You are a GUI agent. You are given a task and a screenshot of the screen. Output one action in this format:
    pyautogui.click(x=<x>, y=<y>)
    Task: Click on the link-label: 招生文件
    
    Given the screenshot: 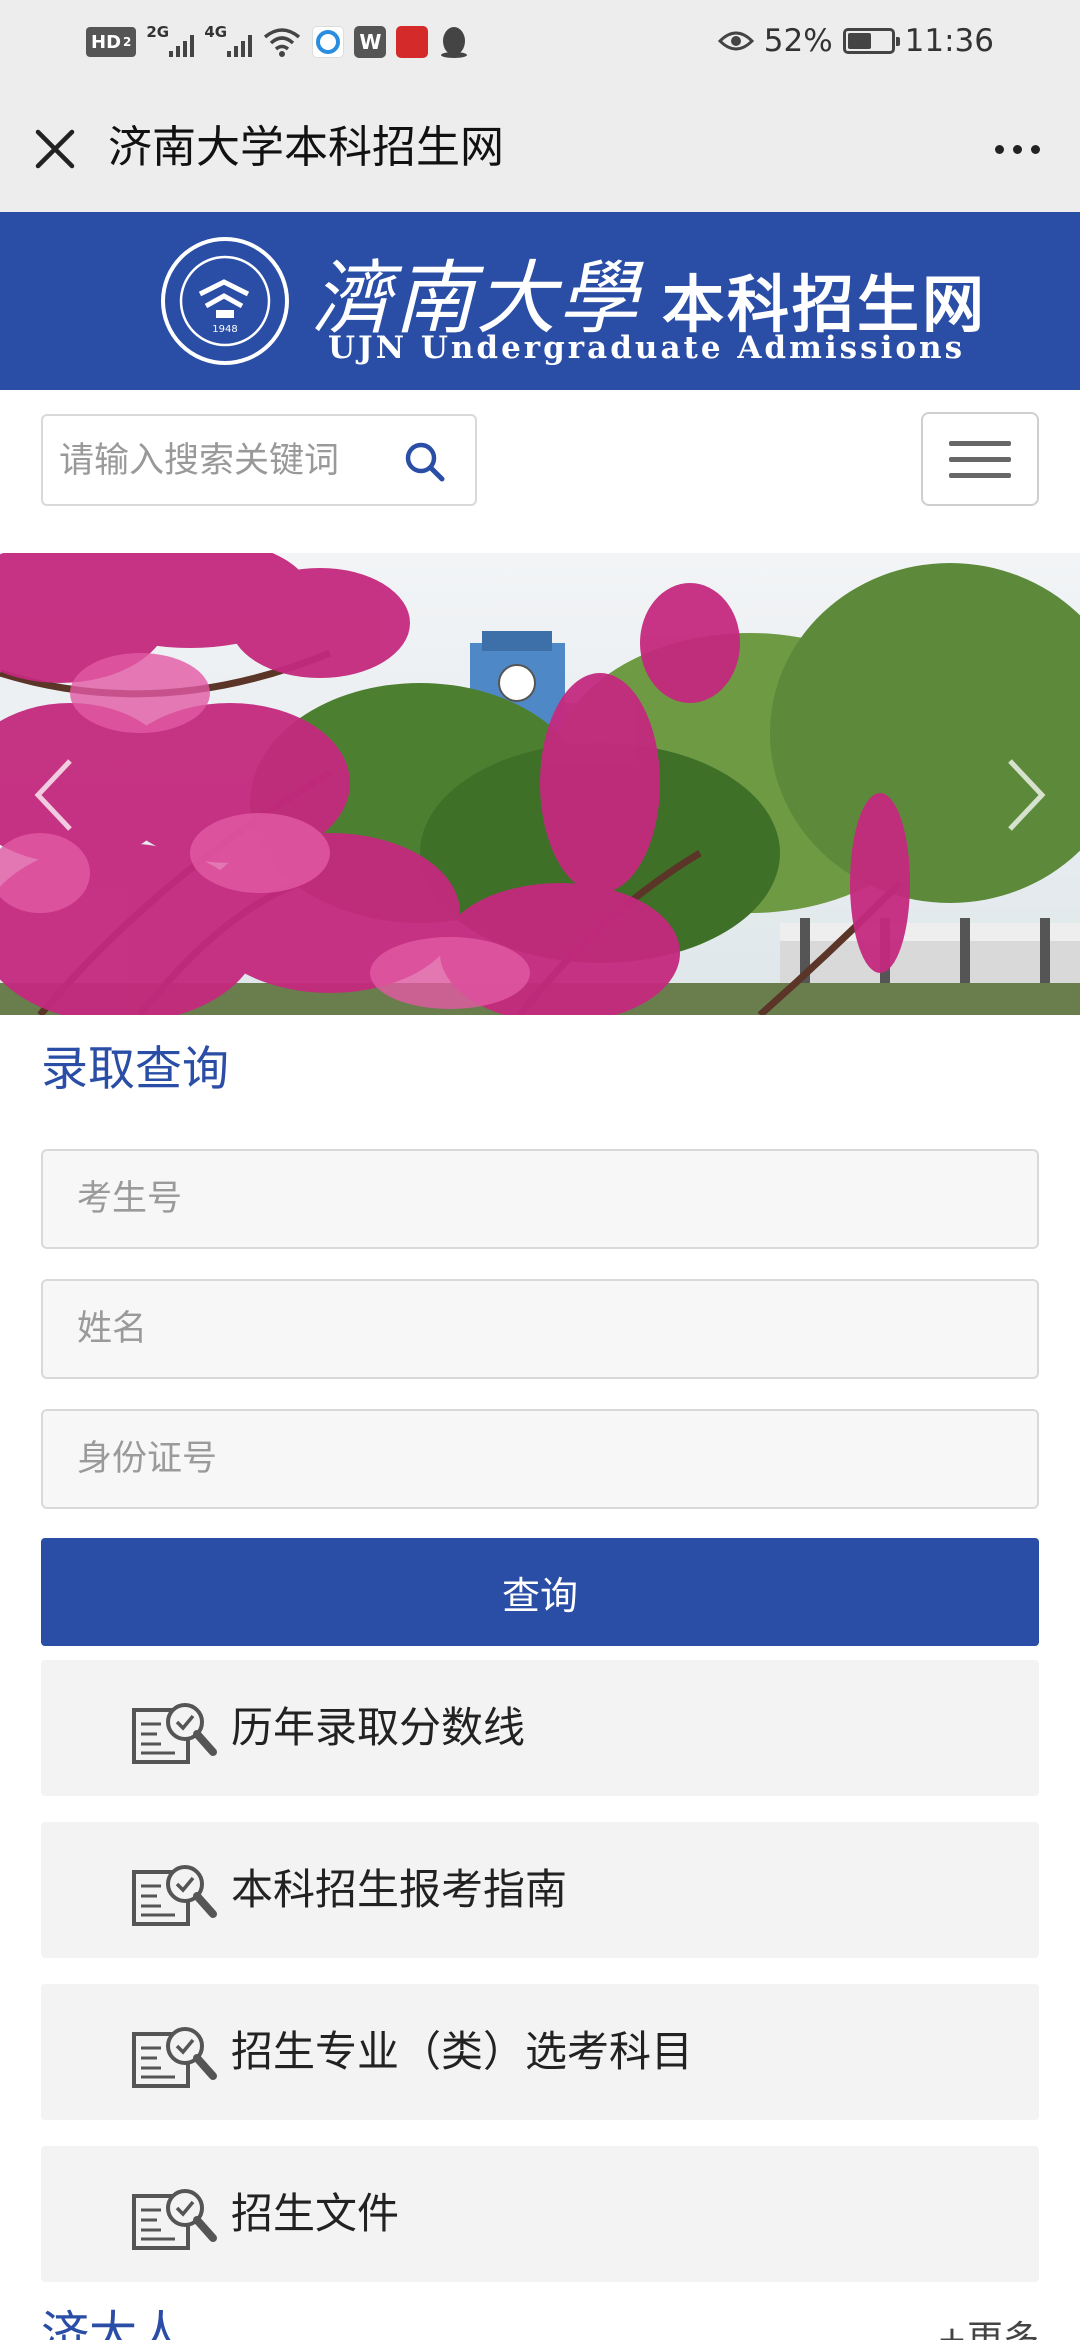 What is the action you would take?
    pyautogui.click(x=315, y=2213)
    